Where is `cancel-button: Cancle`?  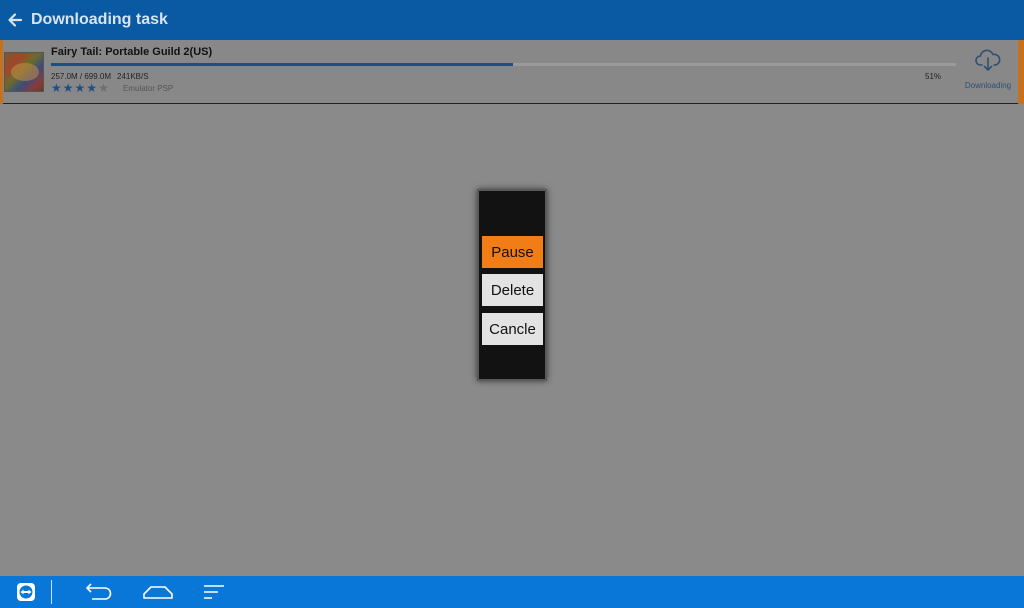
cancel-button: Cancle is located at coordinates (512, 329).